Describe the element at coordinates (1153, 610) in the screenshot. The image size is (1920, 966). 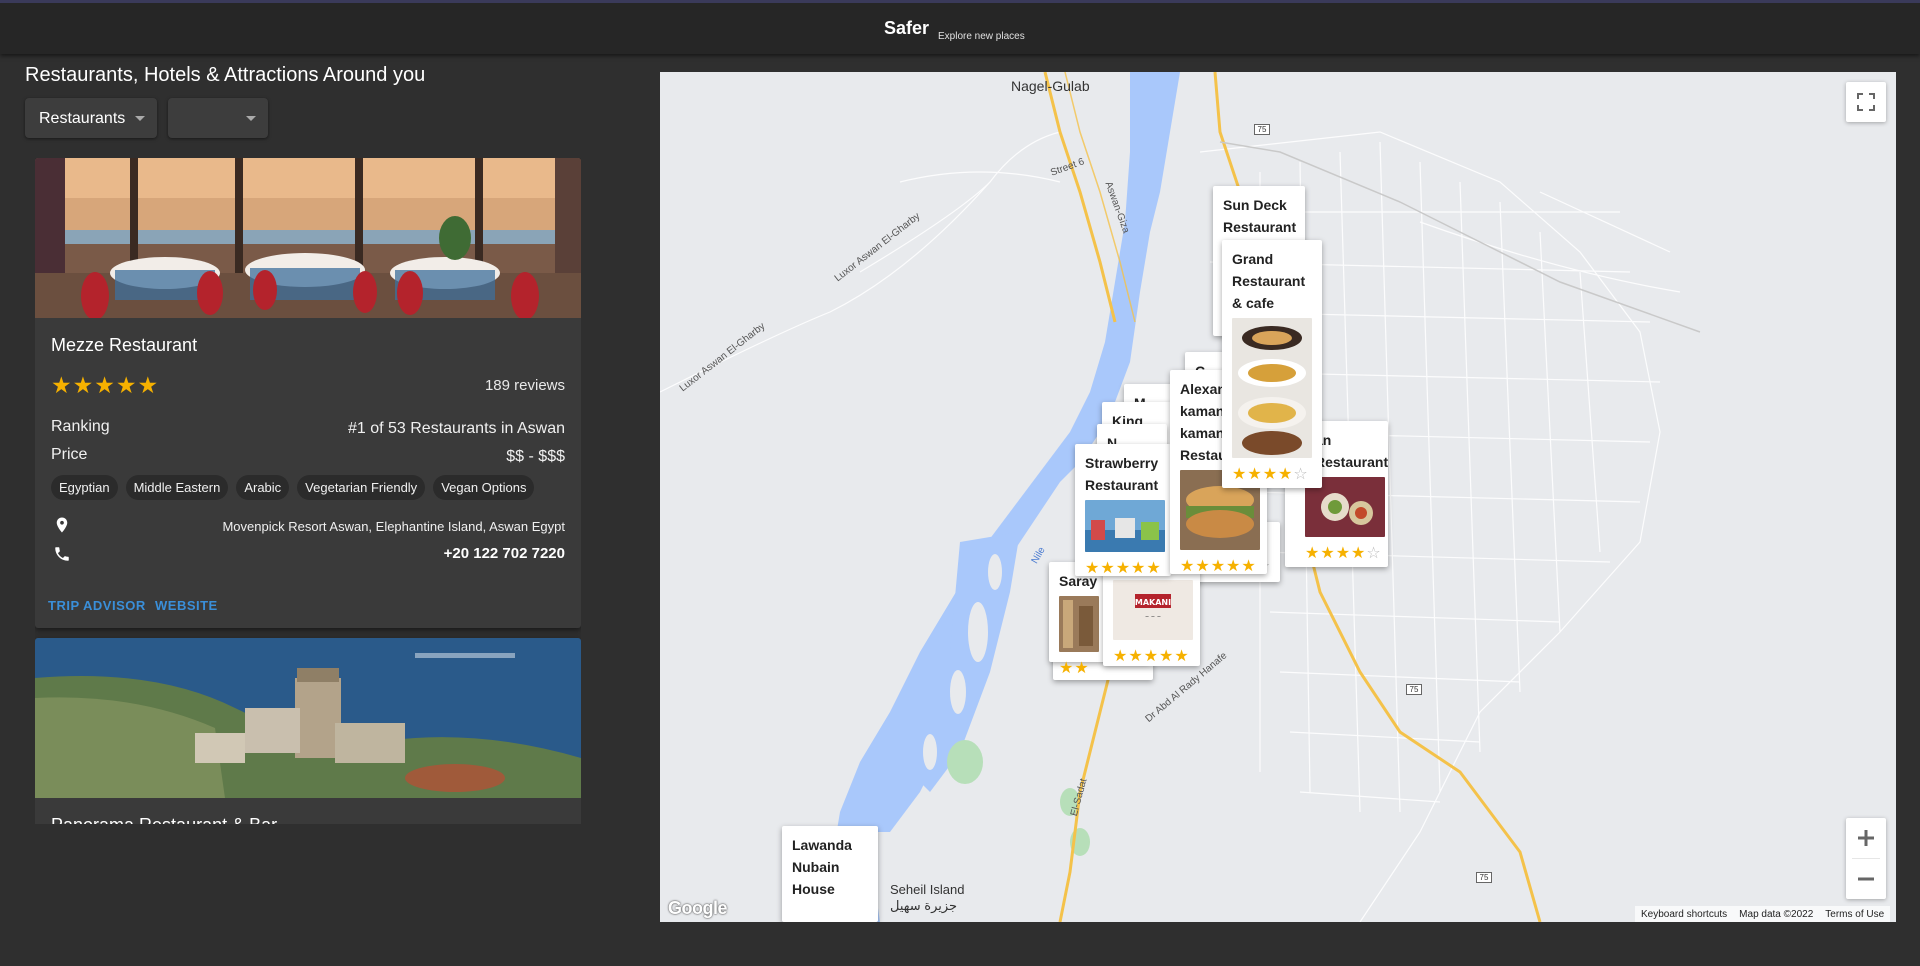
I see `popup-thumbnail: MAKANI ~ ~ ~` at that location.